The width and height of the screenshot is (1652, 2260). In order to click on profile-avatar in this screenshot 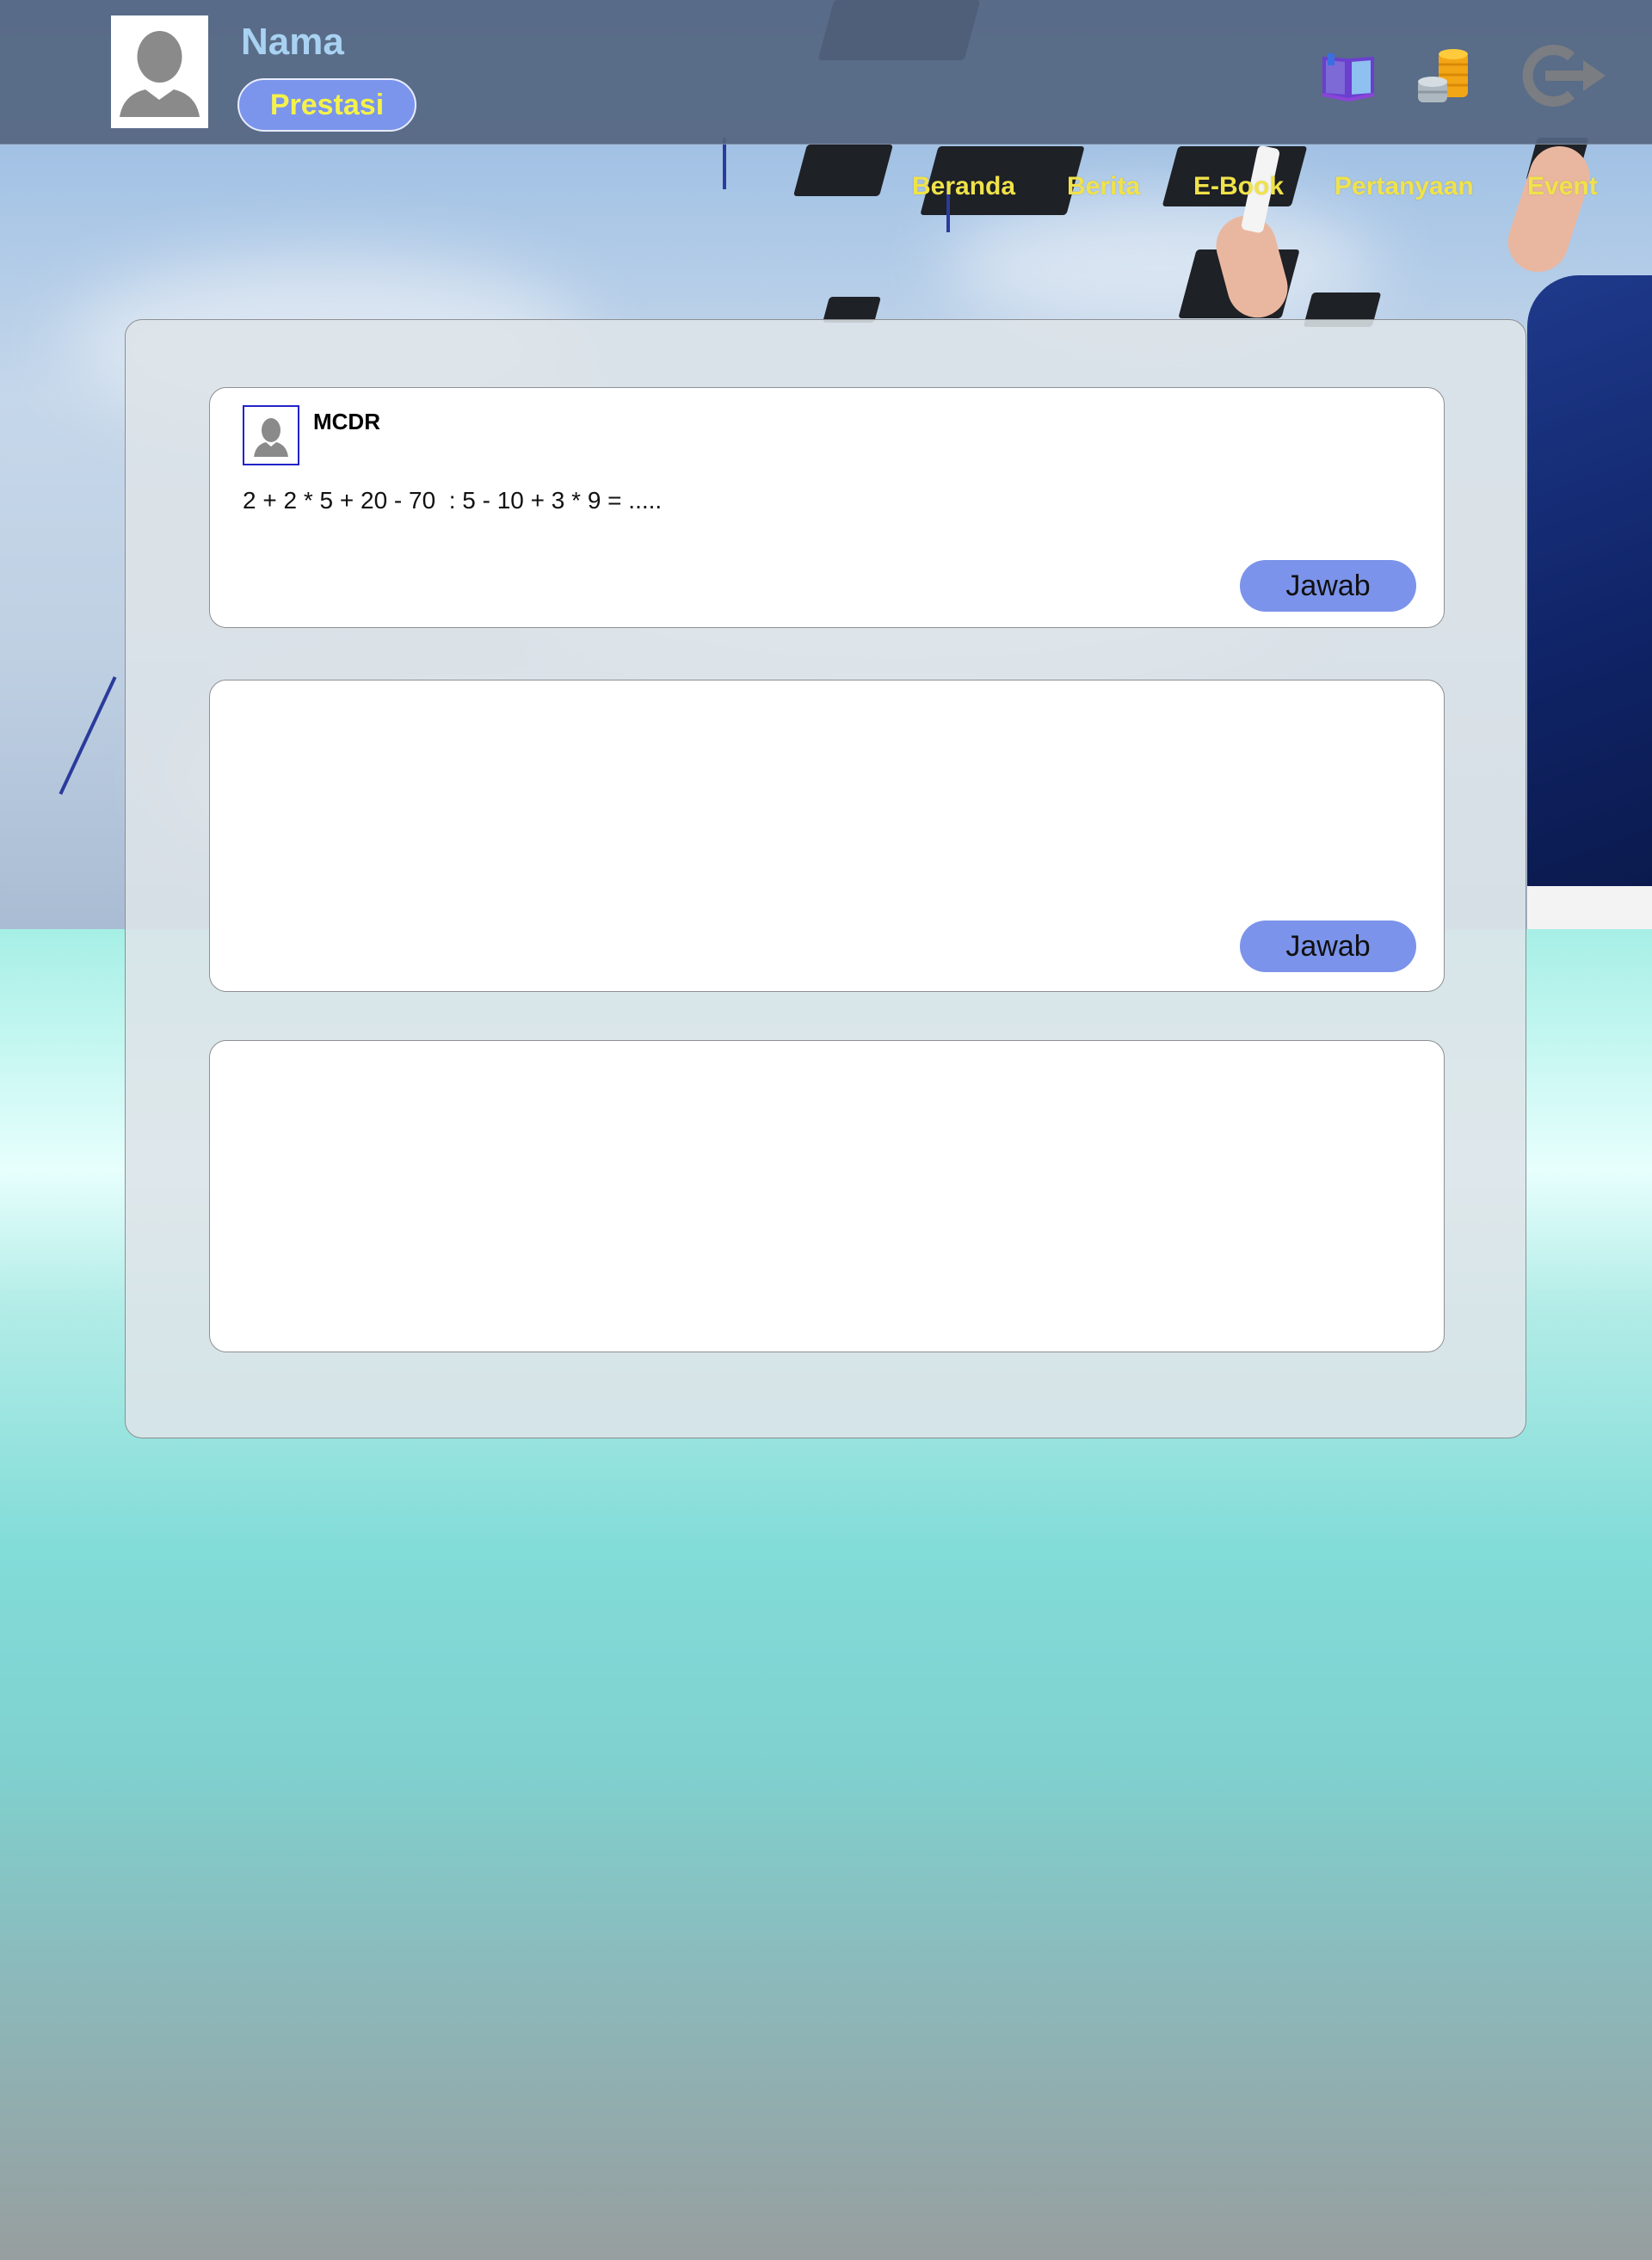, I will do `click(159, 72)`.